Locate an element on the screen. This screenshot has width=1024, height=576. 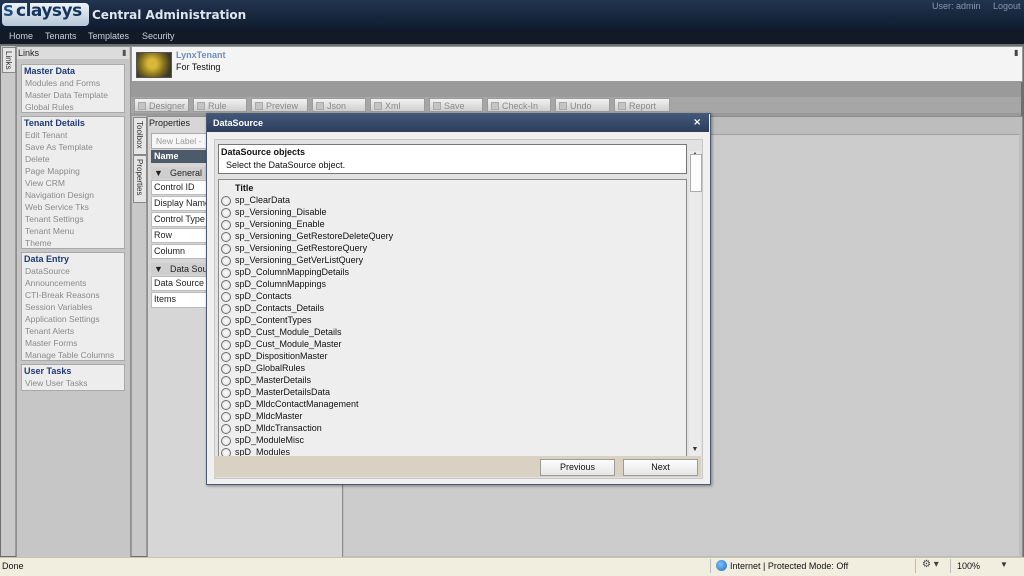
menu-security: Security is located at coordinates (158, 36).